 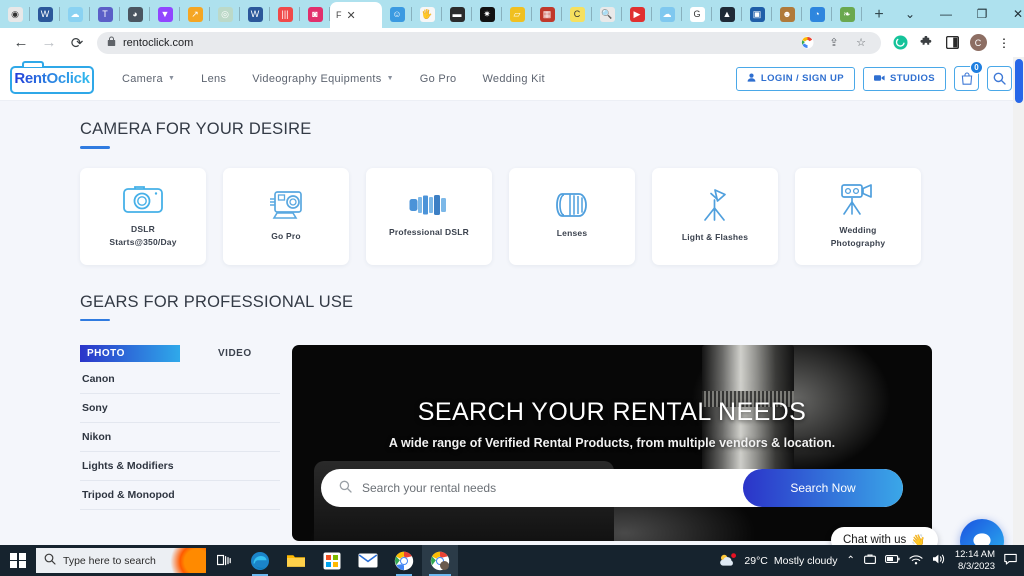 I want to click on tab-dark: ▲, so click(x=727, y=14).